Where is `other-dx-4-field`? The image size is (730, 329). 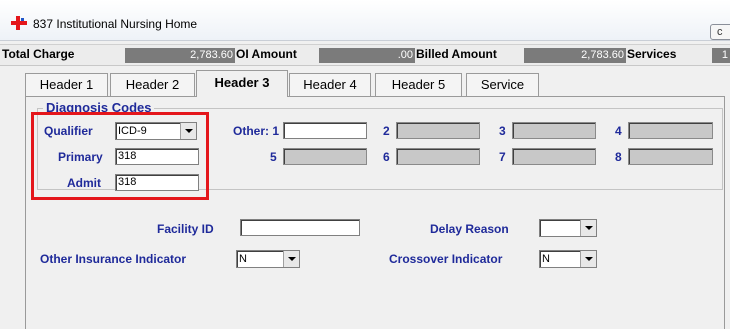
other-dx-4-field is located at coordinates (670, 130).